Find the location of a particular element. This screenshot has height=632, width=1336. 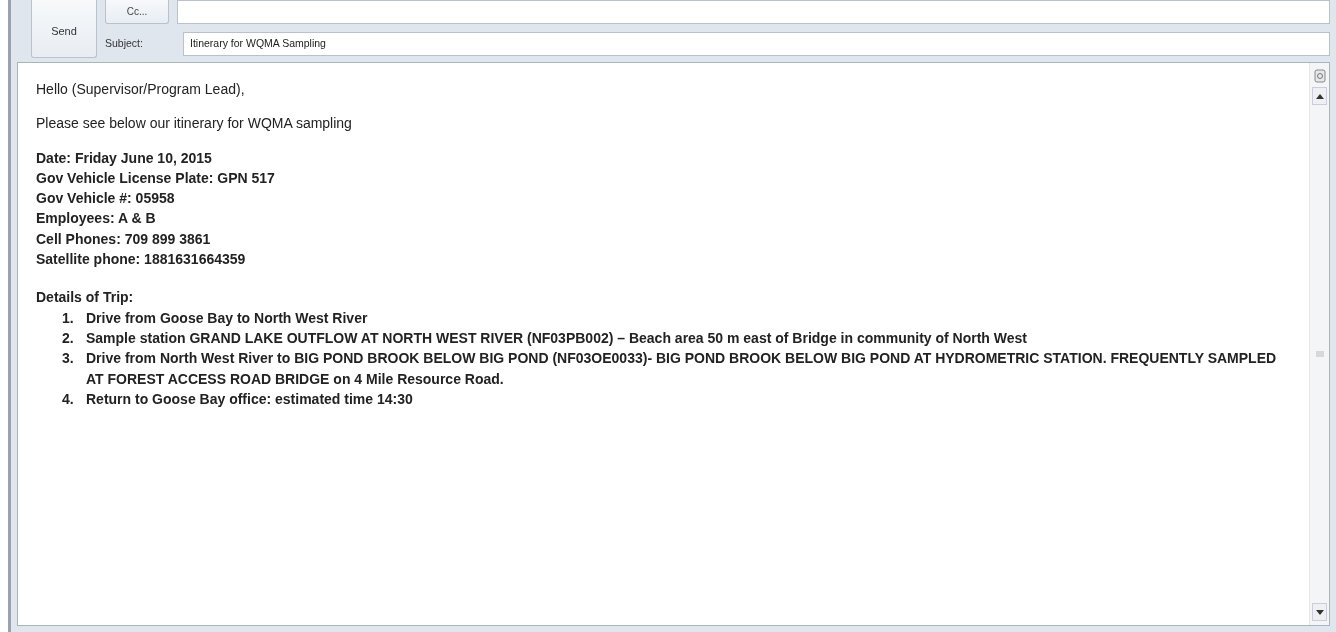

step-text: Sample station GRAND LAKE OUTFLOW AT NORTH WEST RIVER (NF03PB002) – Beach area 50 m east of Bridge in community of North West is located at coordinates (556, 338).